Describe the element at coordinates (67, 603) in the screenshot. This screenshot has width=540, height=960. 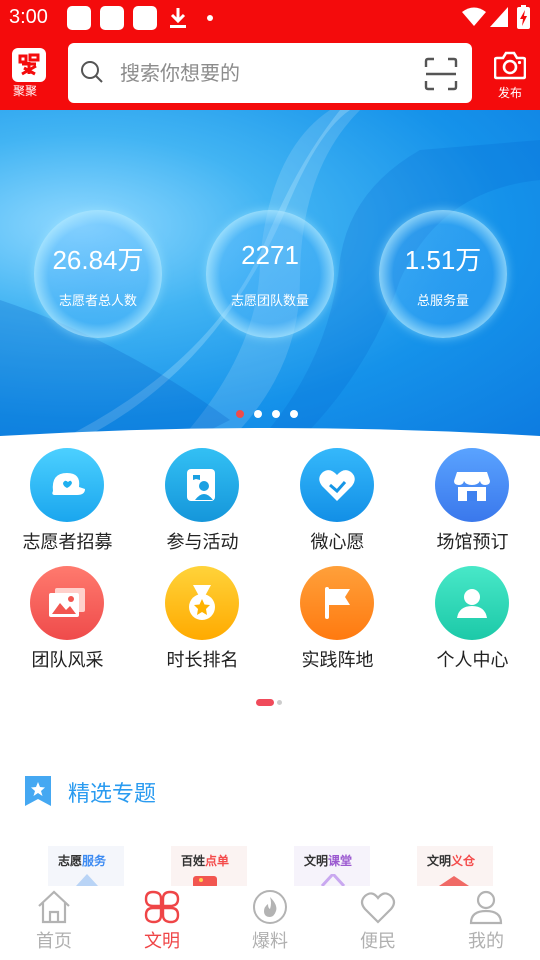
I see `photo-icon` at that location.